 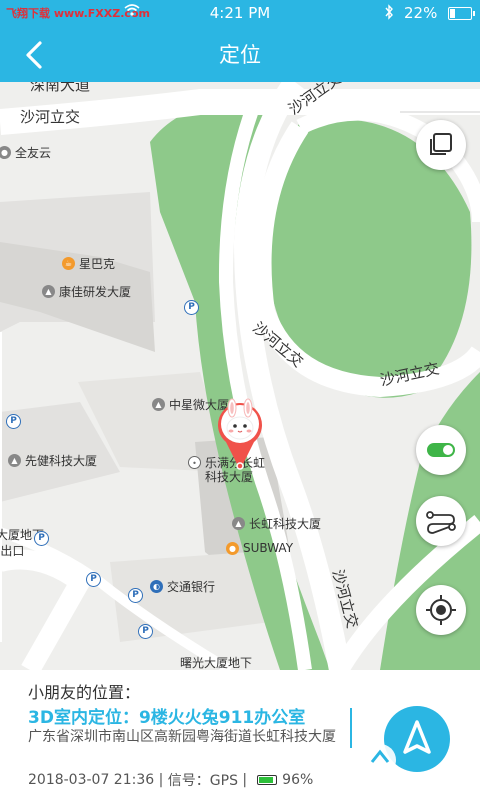 I want to click on locate-button, so click(x=441, y=610).